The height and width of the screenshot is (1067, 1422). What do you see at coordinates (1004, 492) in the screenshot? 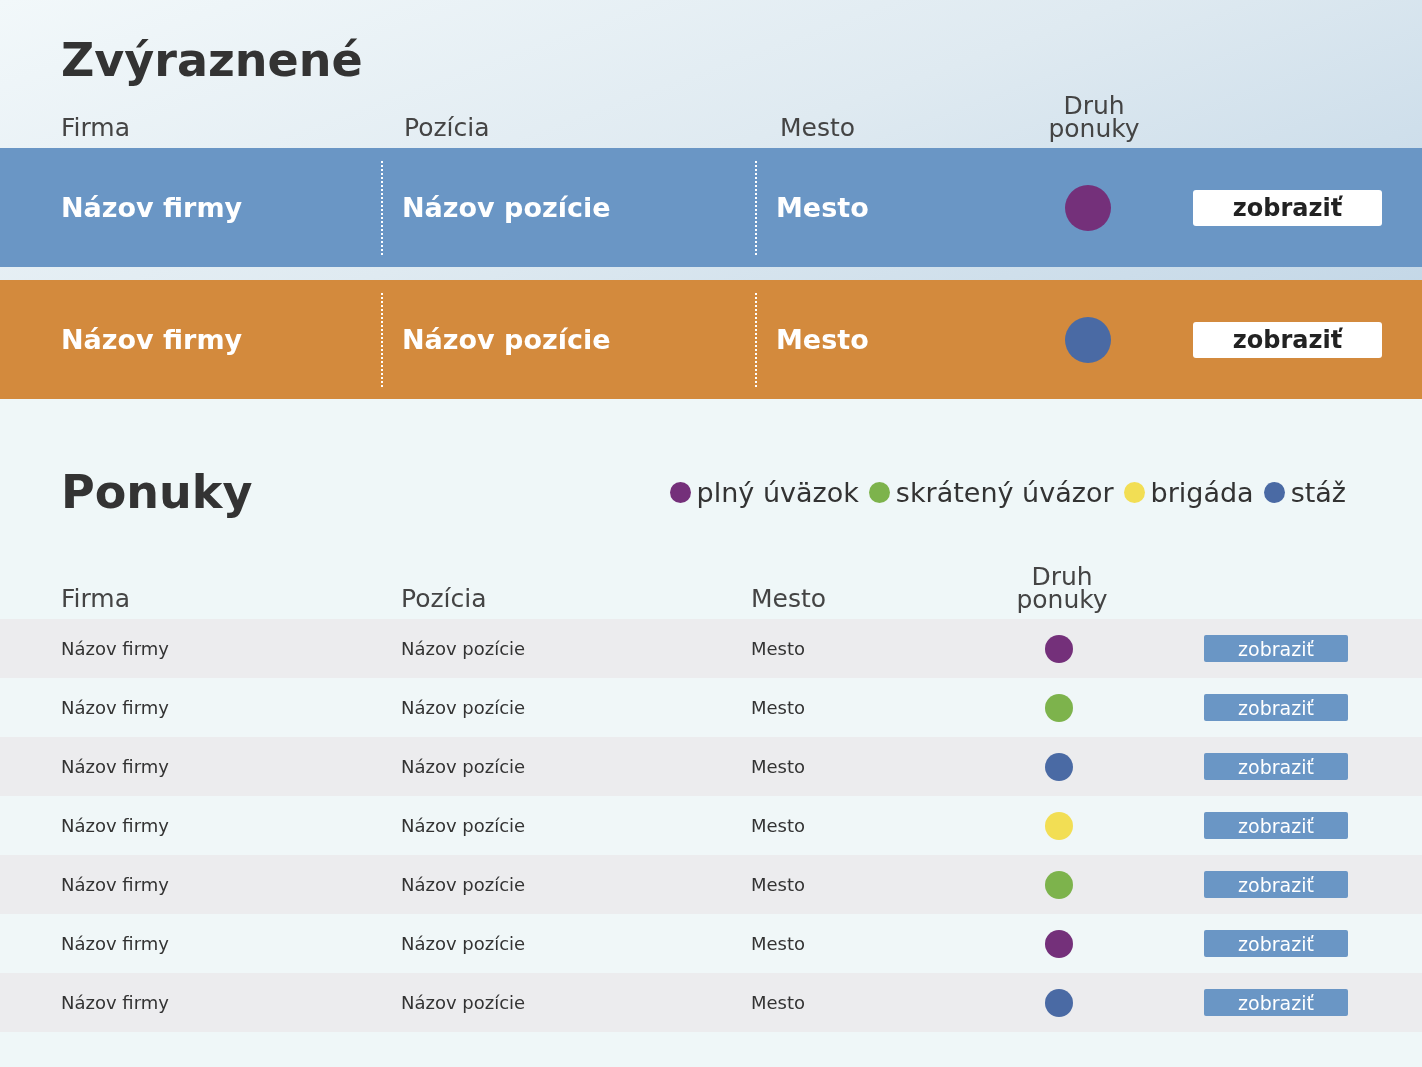
I see `legend-label: skrátený úvázor` at bounding box center [1004, 492].